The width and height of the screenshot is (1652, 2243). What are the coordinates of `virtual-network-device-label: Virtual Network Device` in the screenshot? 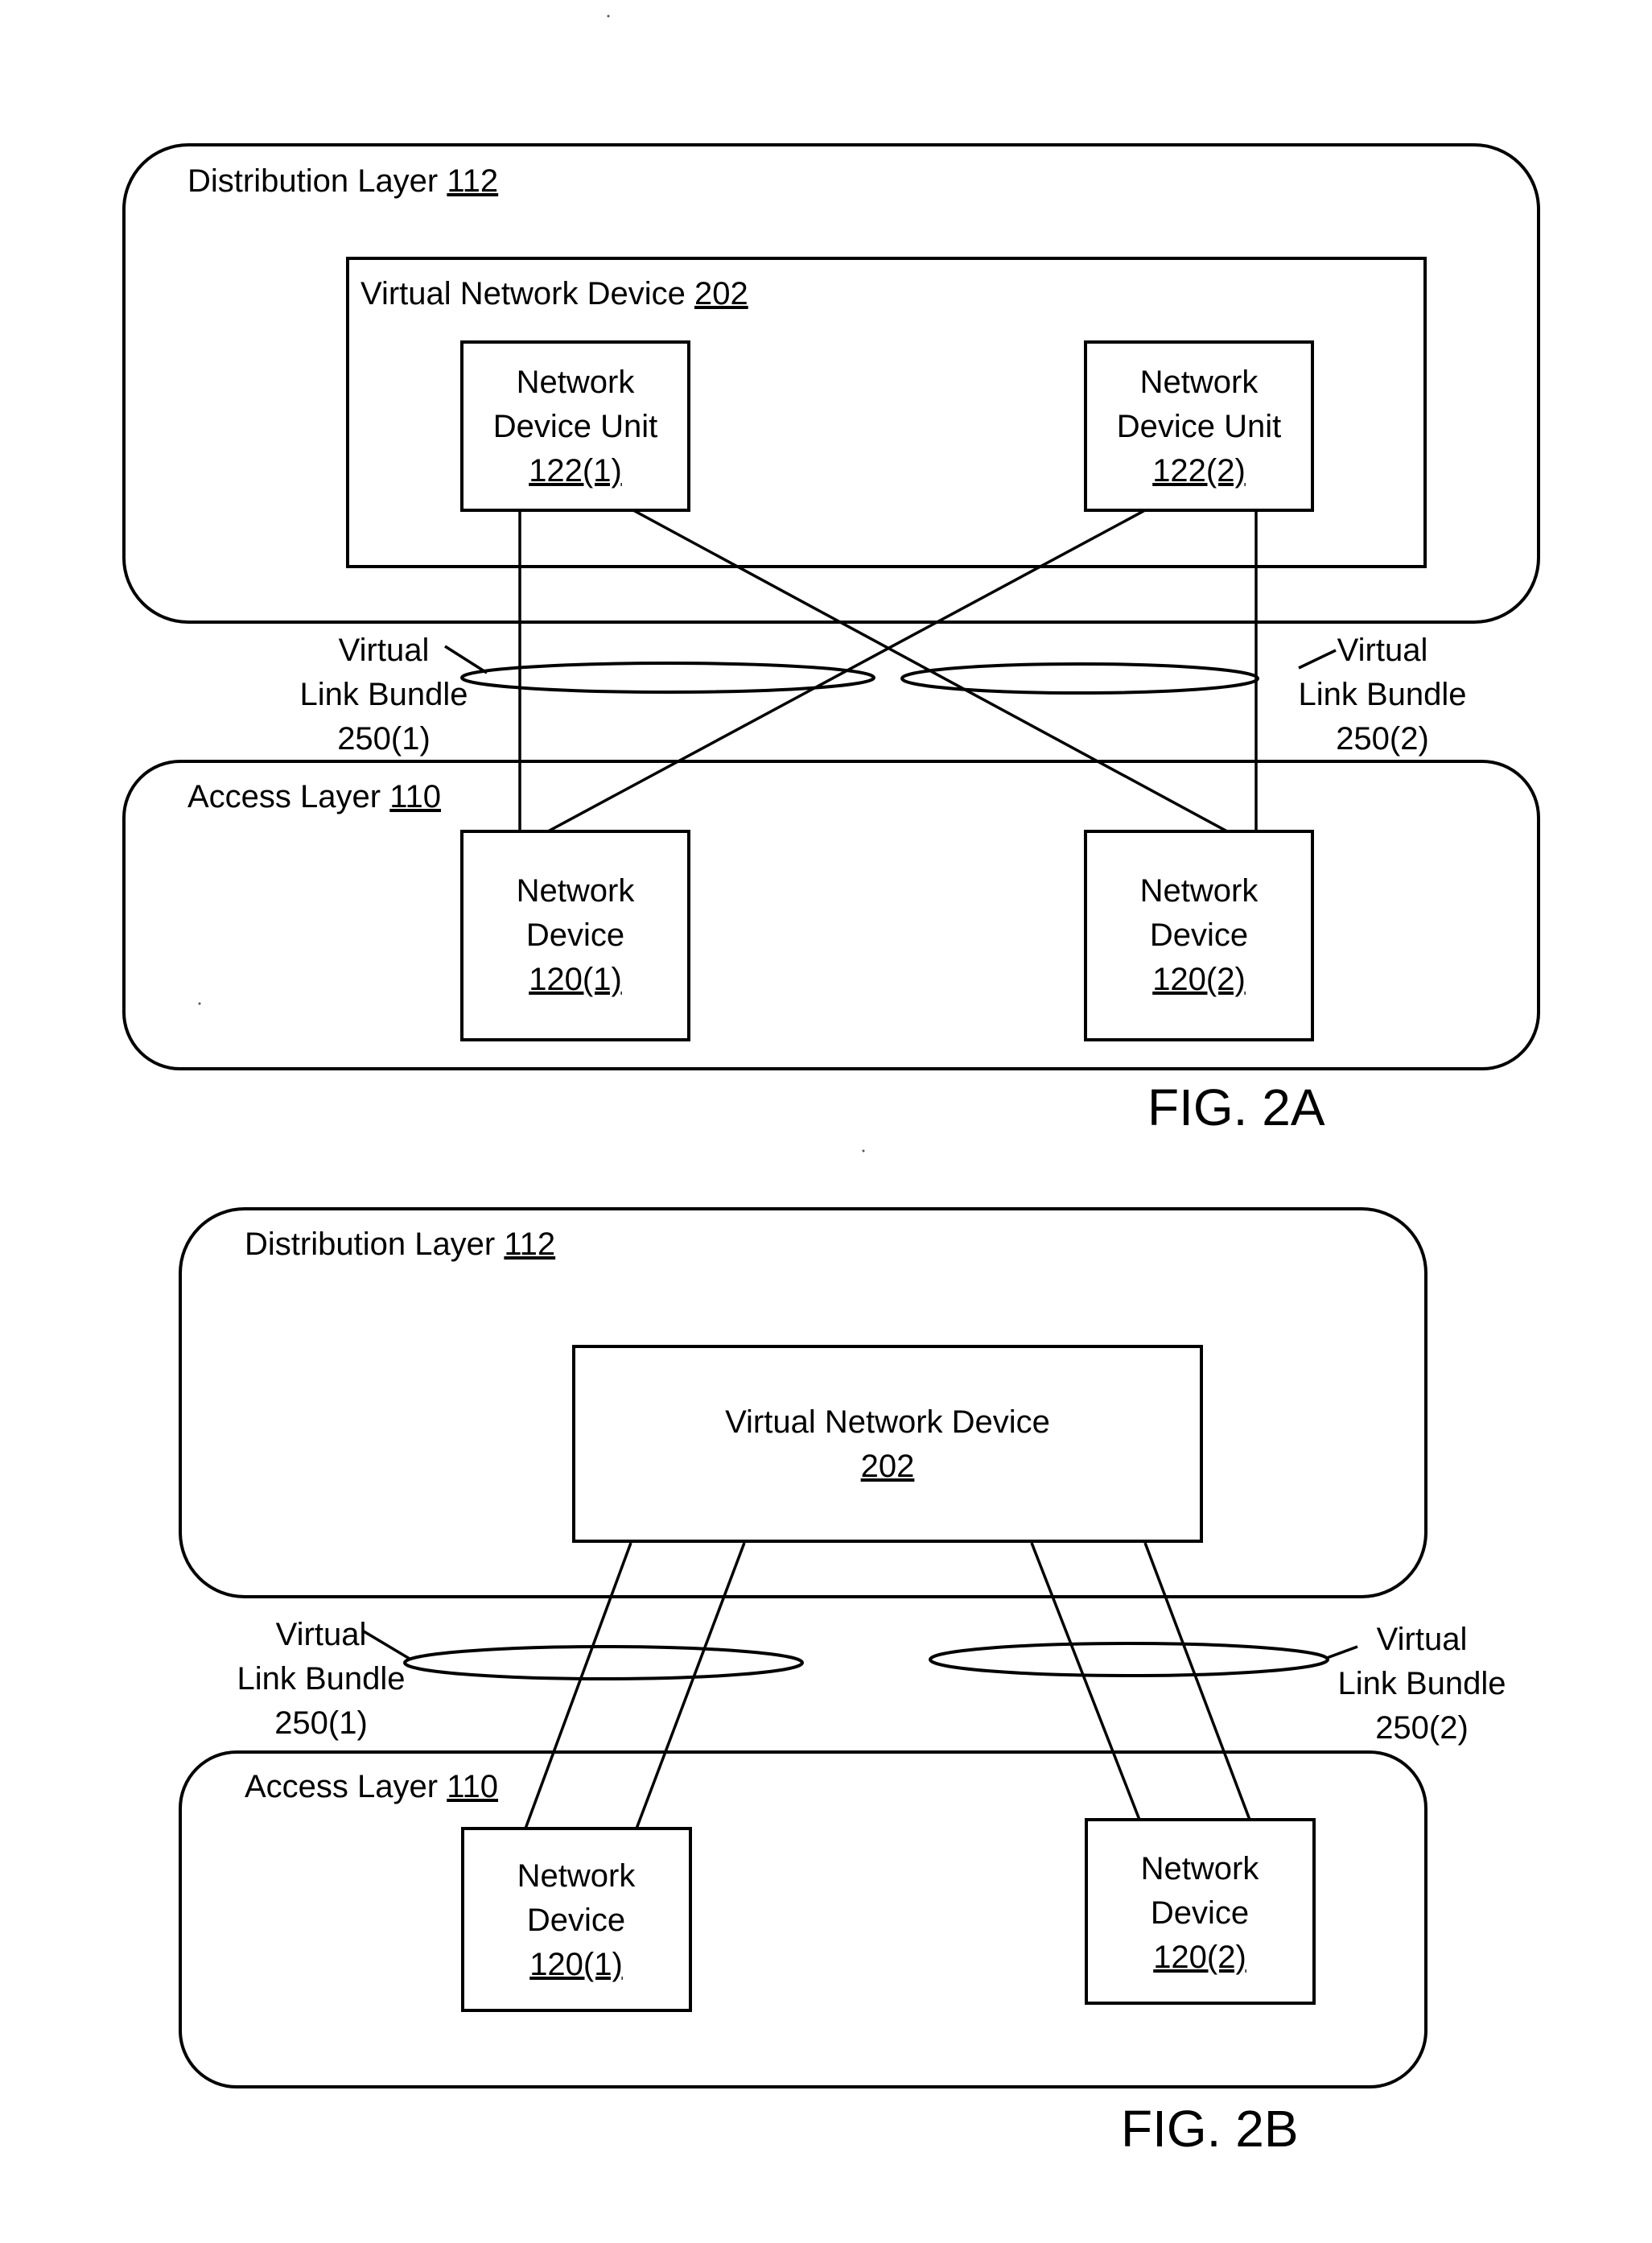 It's located at (887, 1422).